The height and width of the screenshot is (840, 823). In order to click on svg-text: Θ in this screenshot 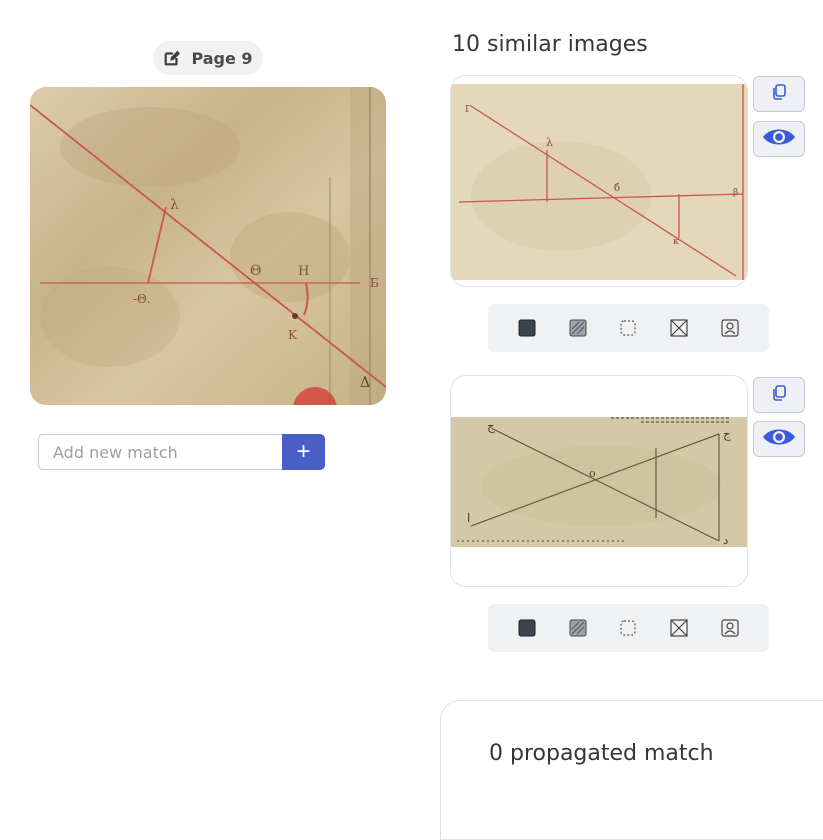, I will do `click(255, 271)`.